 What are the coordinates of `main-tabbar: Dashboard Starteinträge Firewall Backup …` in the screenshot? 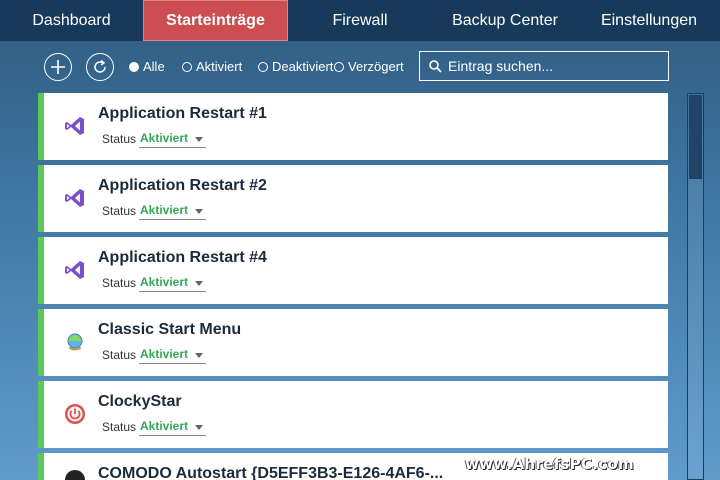 It's located at (360, 20).